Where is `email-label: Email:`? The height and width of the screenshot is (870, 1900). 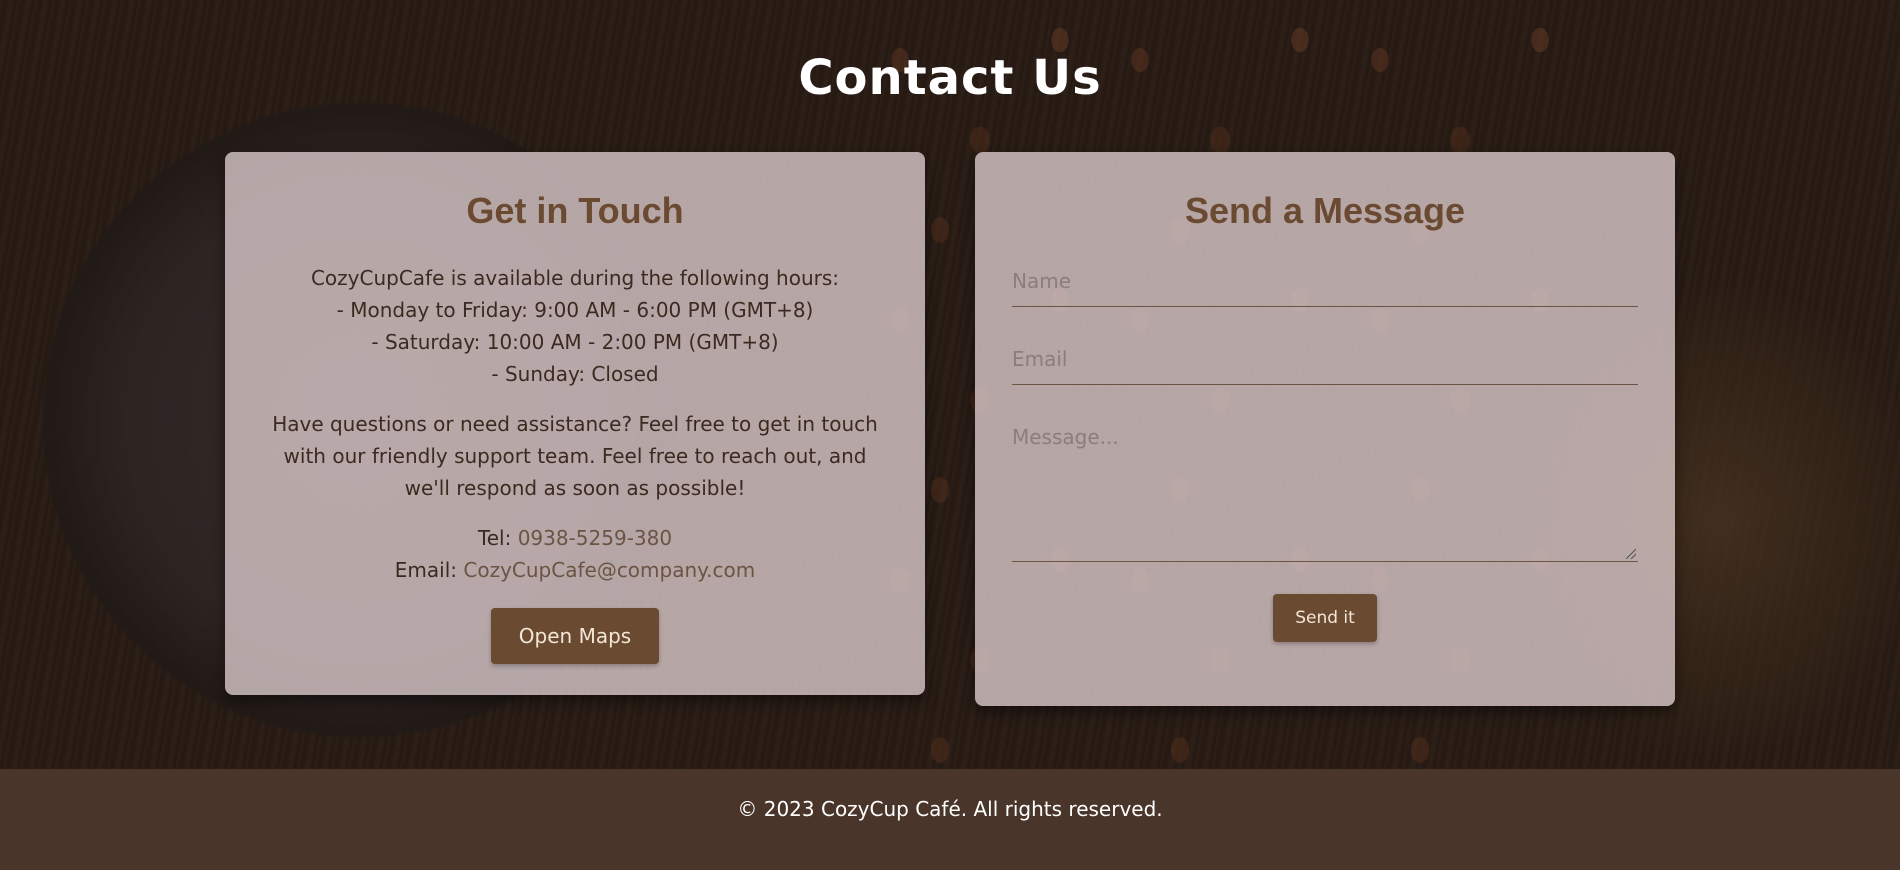 email-label: Email: is located at coordinates (429, 570).